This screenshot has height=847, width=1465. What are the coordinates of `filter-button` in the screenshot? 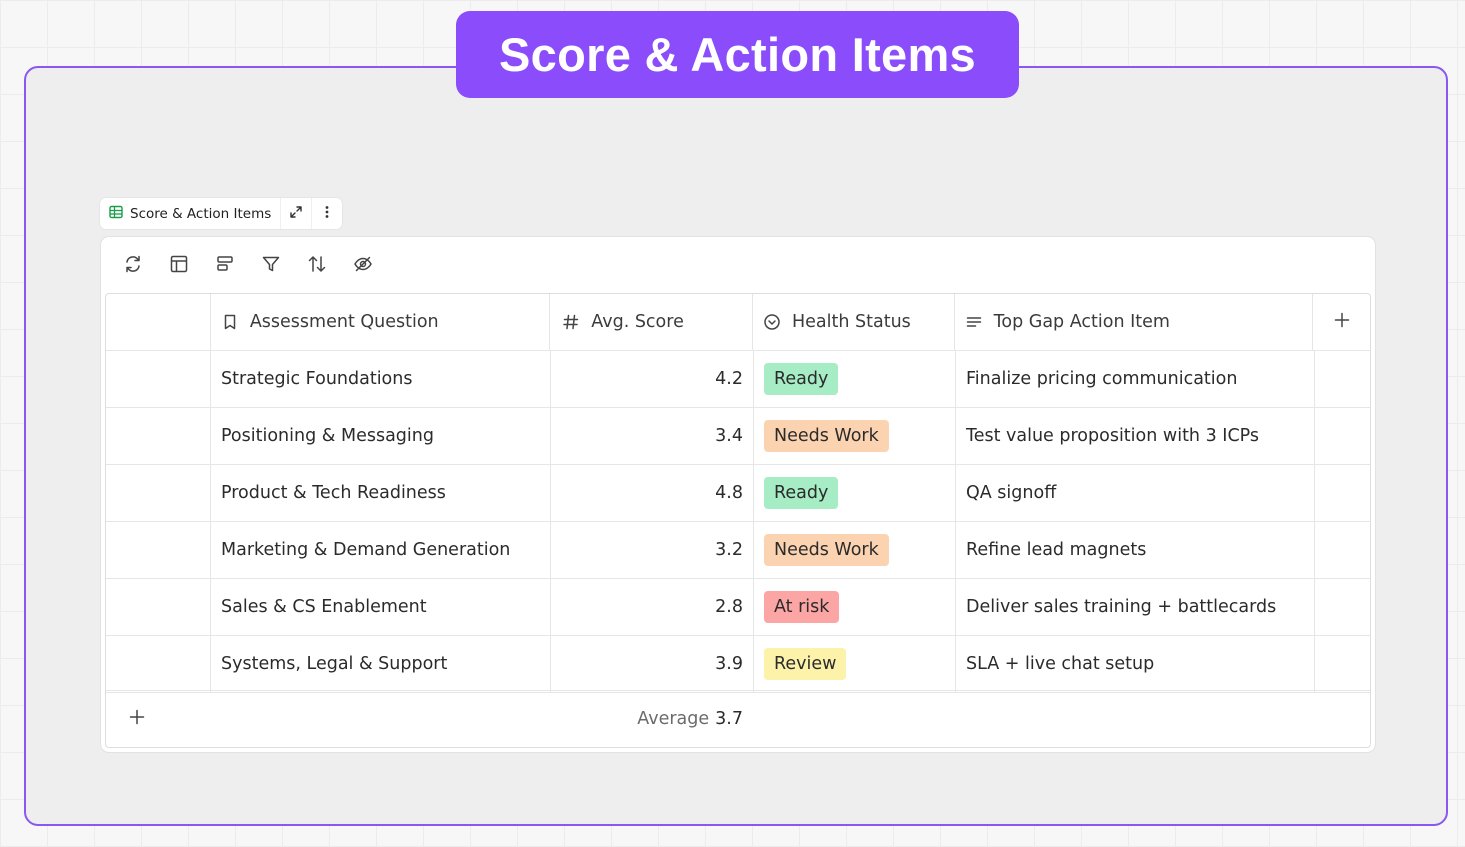 It's located at (271, 266).